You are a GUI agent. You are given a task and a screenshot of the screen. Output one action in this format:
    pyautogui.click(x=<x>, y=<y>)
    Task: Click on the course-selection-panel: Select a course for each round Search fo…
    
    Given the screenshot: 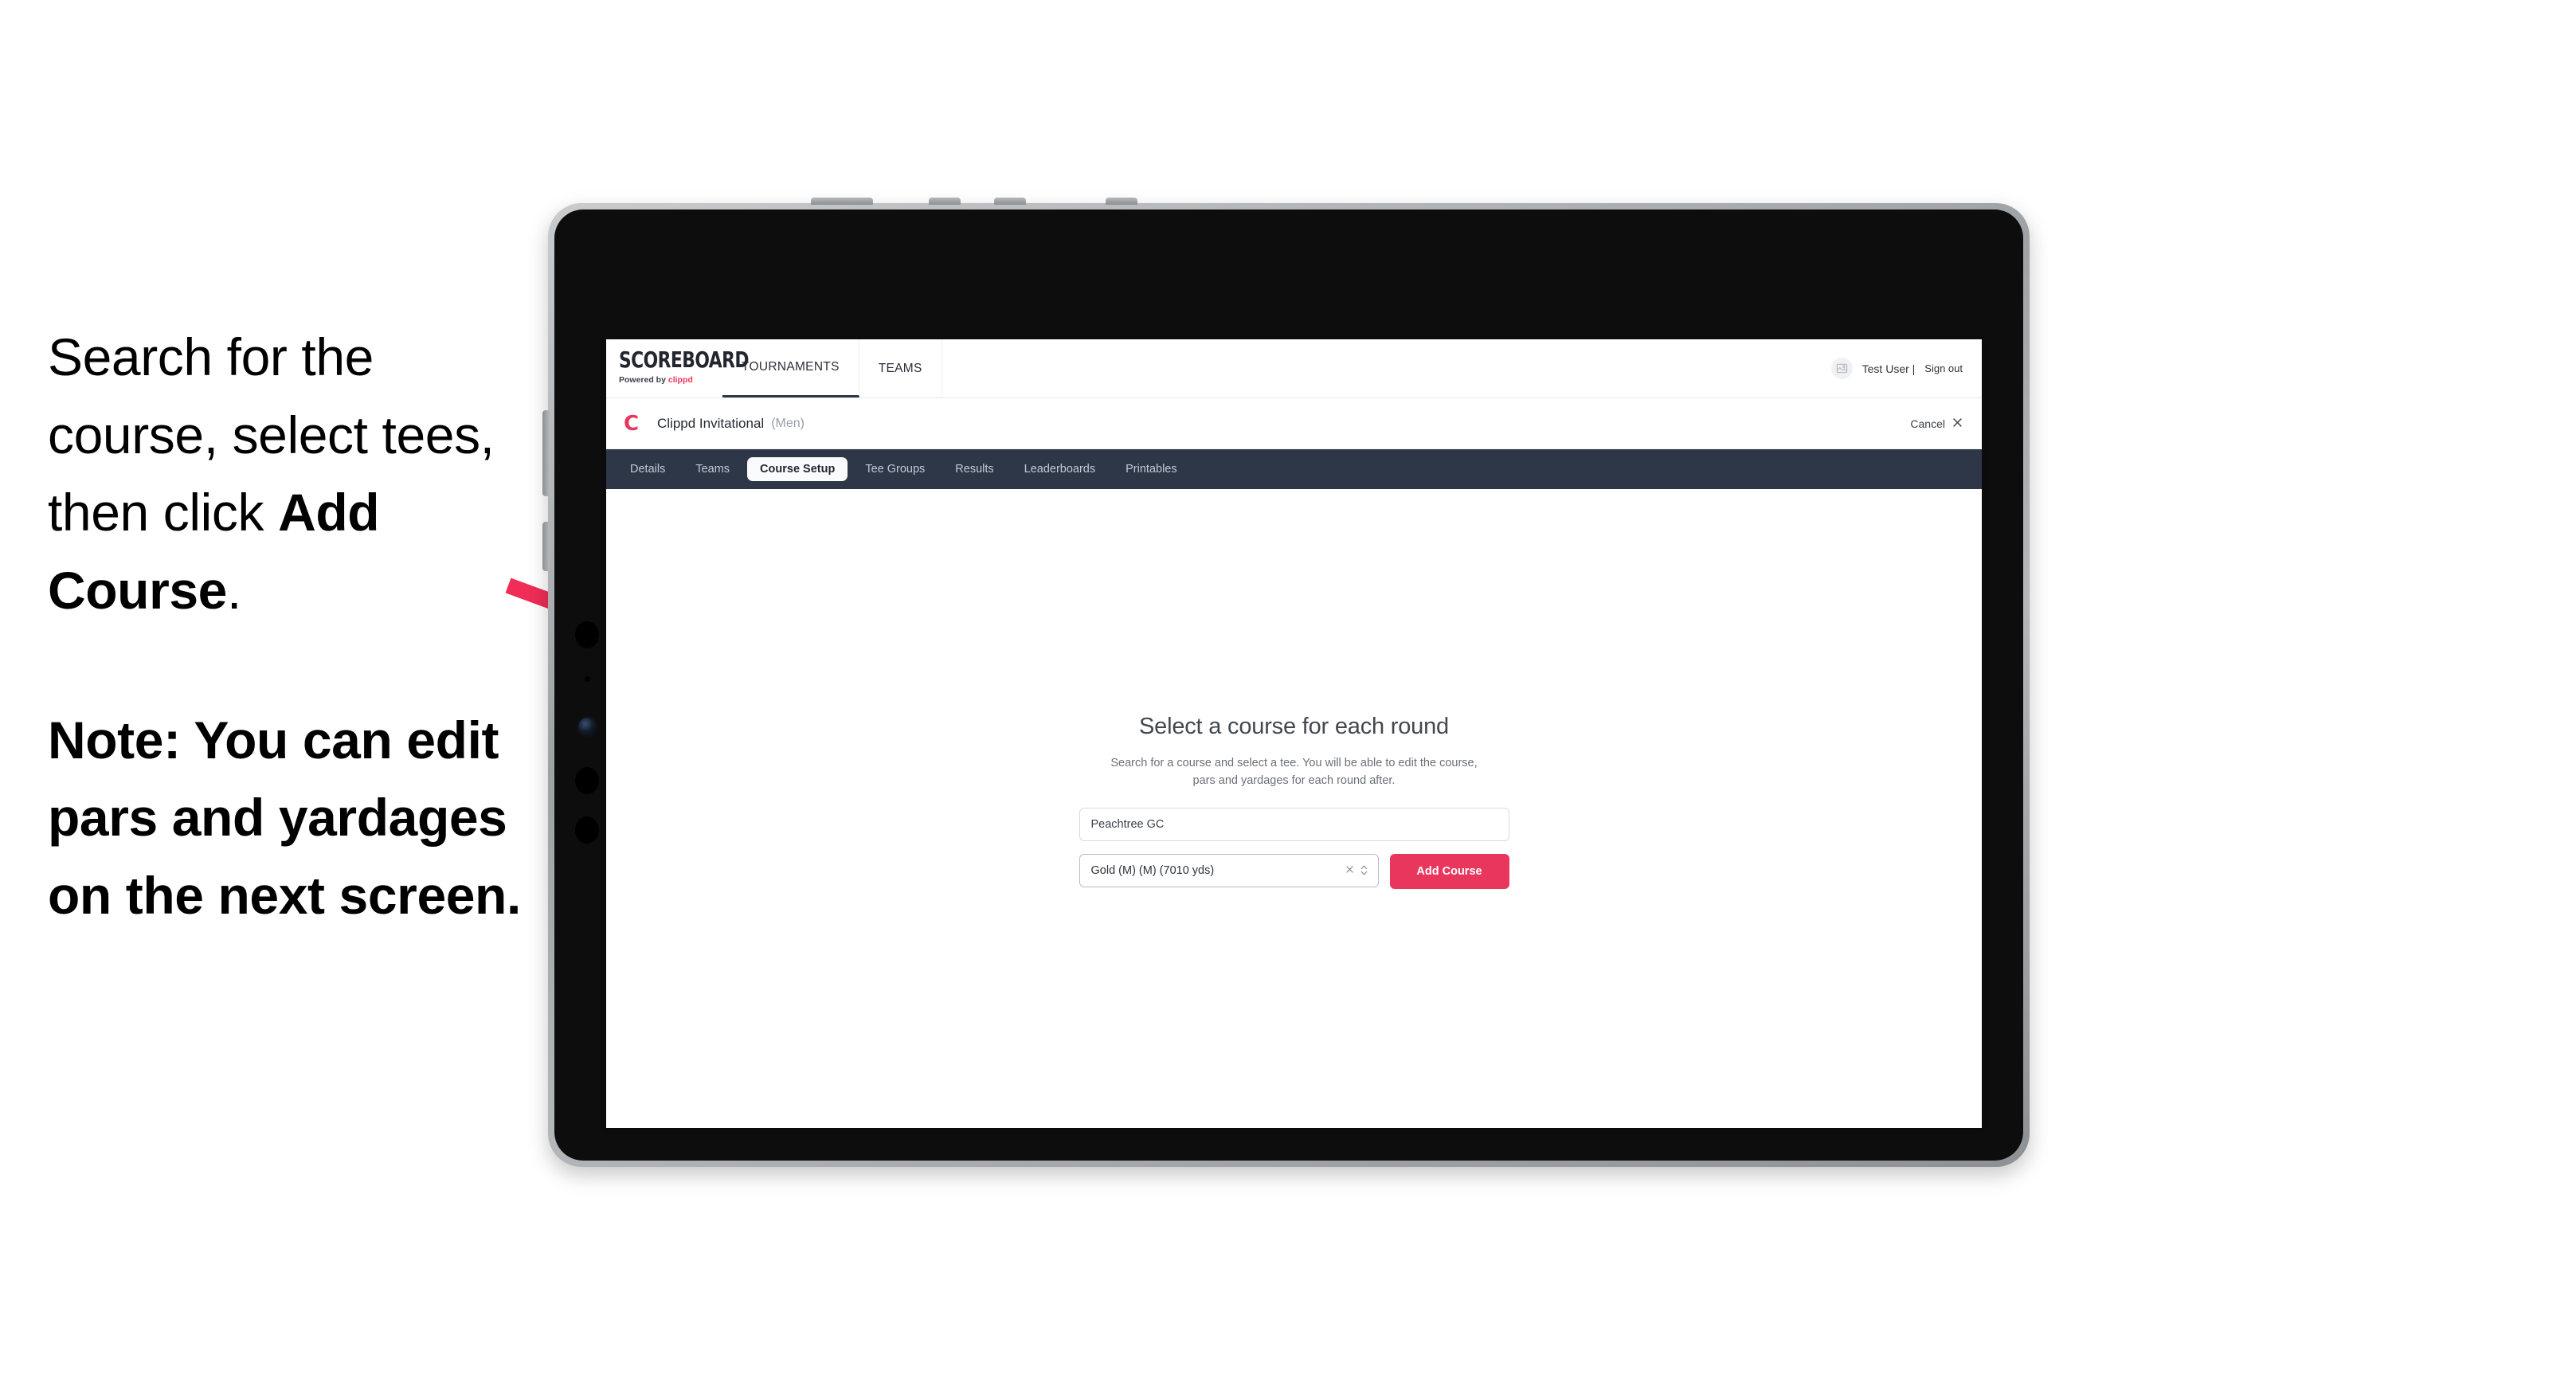 What is the action you would take?
    pyautogui.click(x=1294, y=801)
    